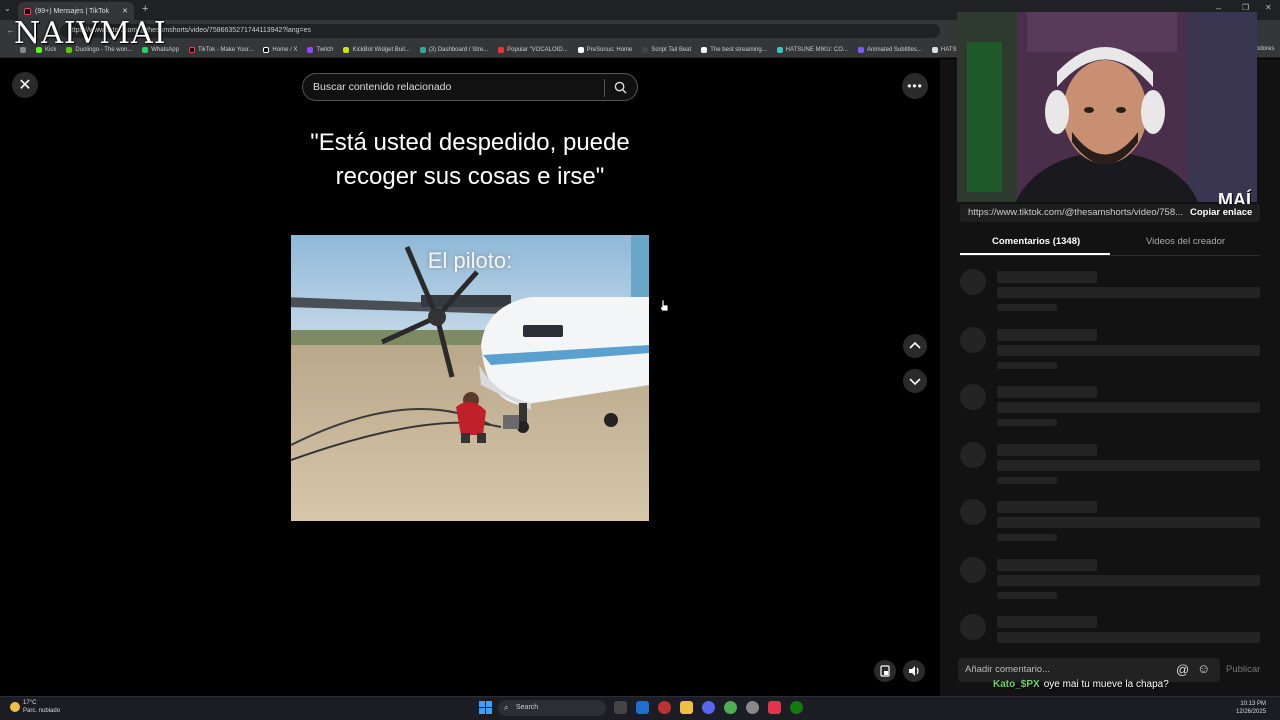 This screenshot has height=720, width=1280. Describe the element at coordinates (125, 11) in the screenshot. I see `close-tab-icon: ✕` at that location.